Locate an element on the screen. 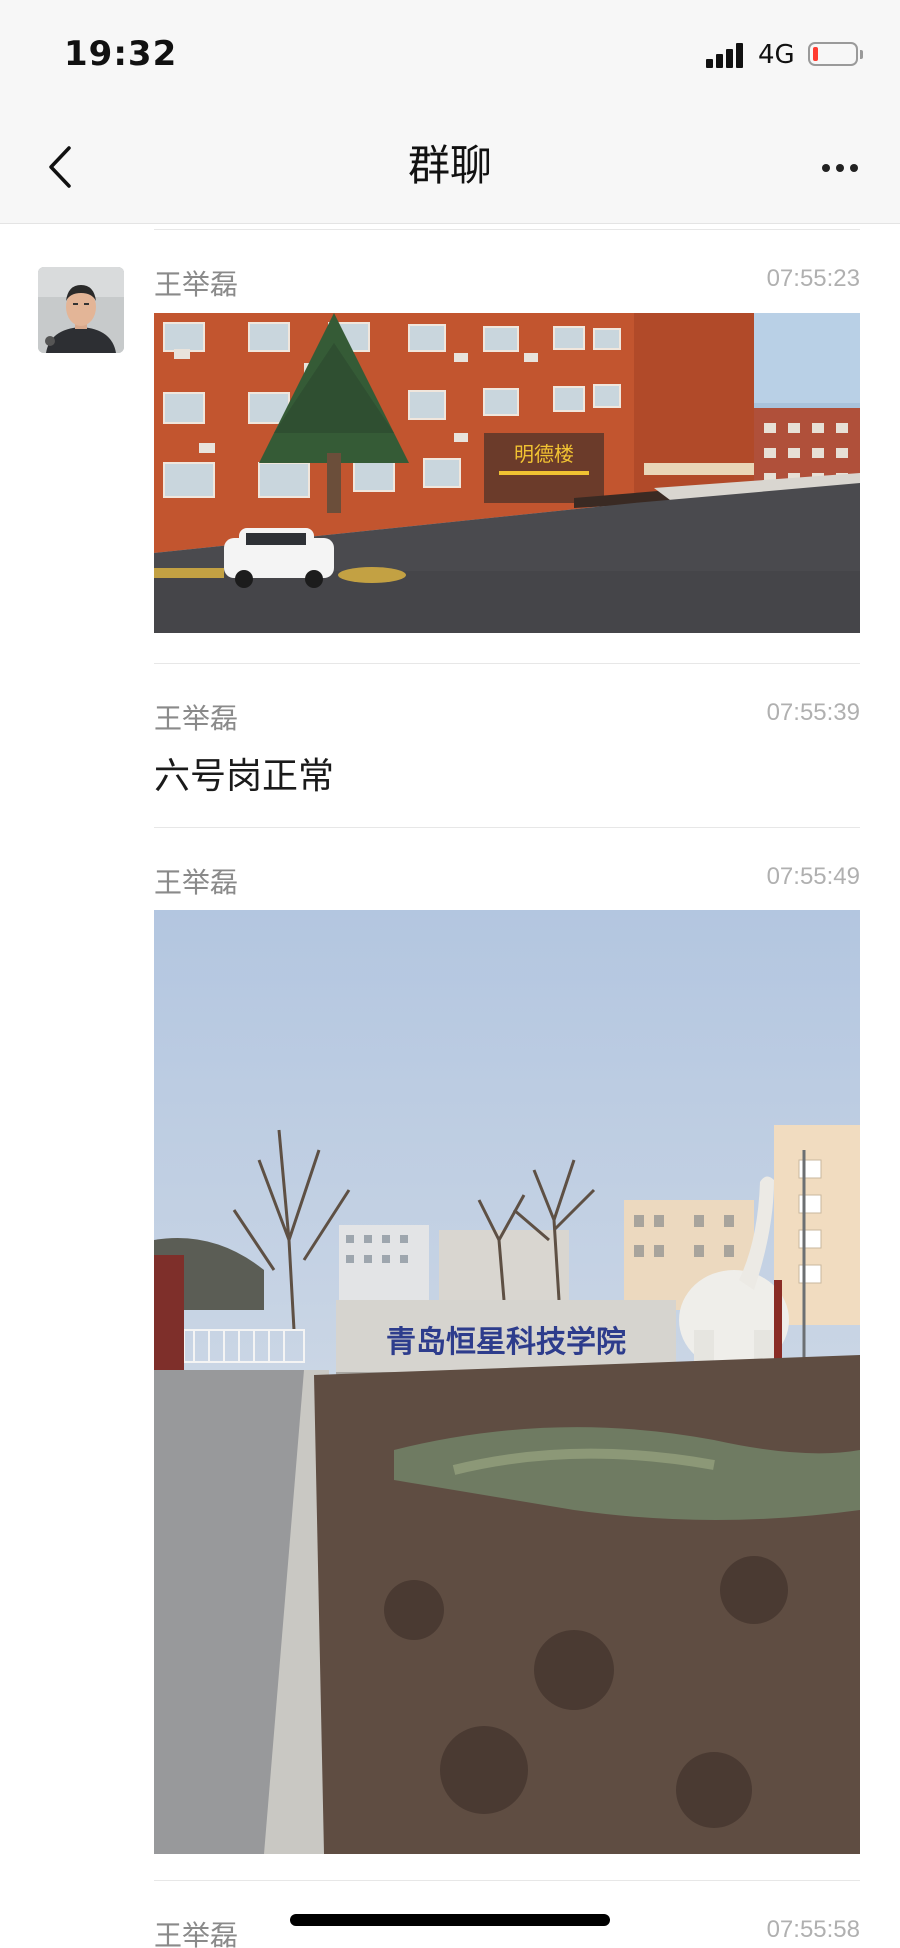  image-message: 明德楼 is located at coordinates (507, 473).